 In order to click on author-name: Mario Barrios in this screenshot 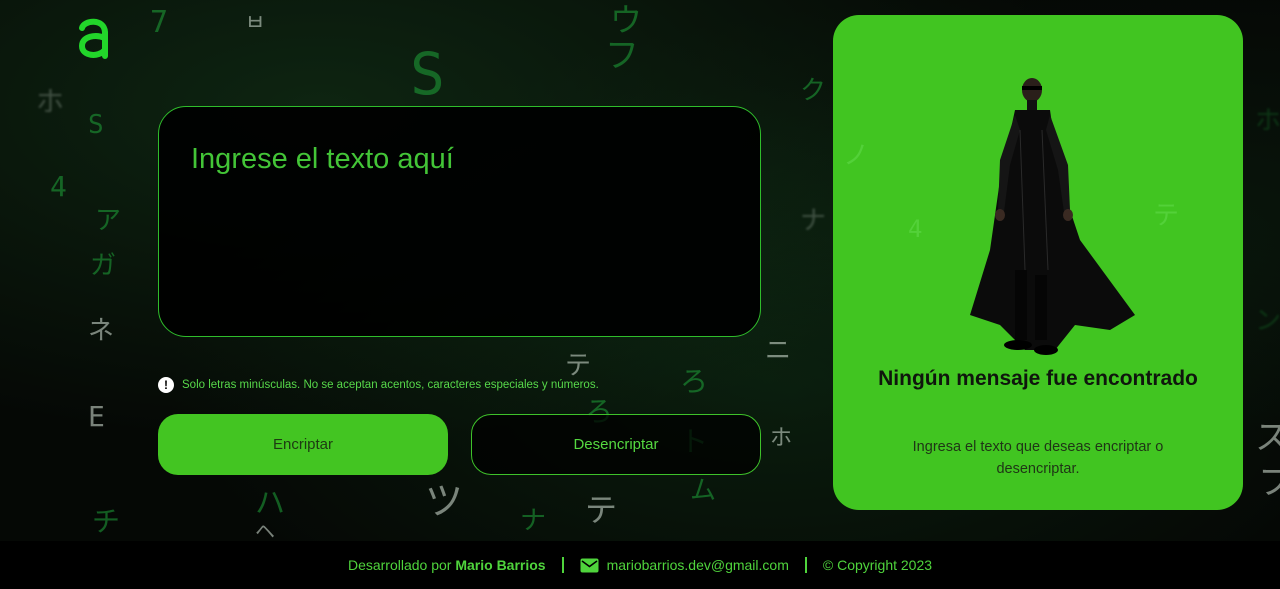, I will do `click(500, 565)`.